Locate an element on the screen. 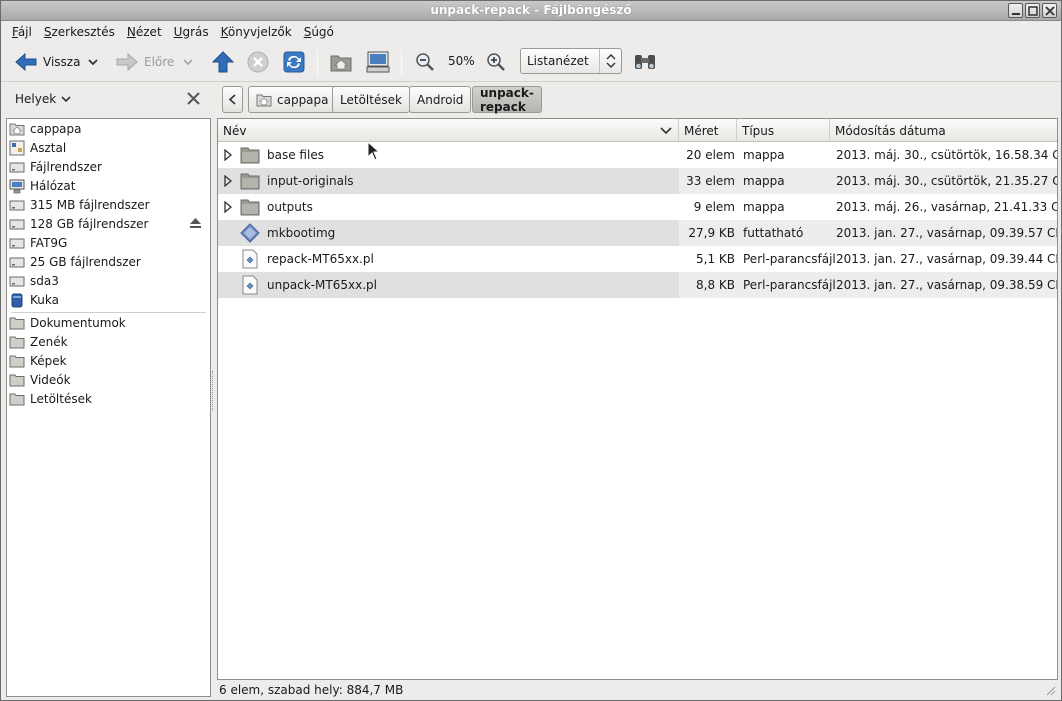  sidebar-item-desktop: Asztal is located at coordinates (108, 147).